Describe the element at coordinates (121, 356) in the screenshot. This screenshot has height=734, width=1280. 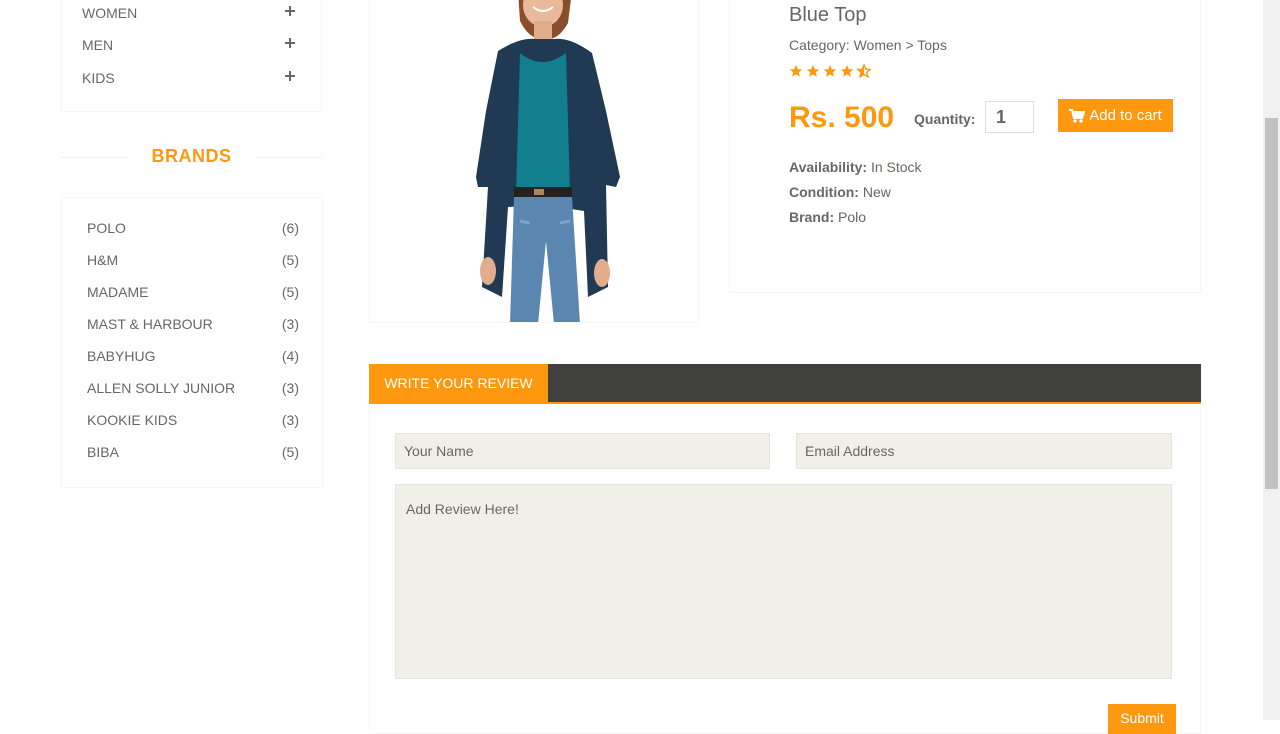
I see `brand-name: BABYHUG` at that location.